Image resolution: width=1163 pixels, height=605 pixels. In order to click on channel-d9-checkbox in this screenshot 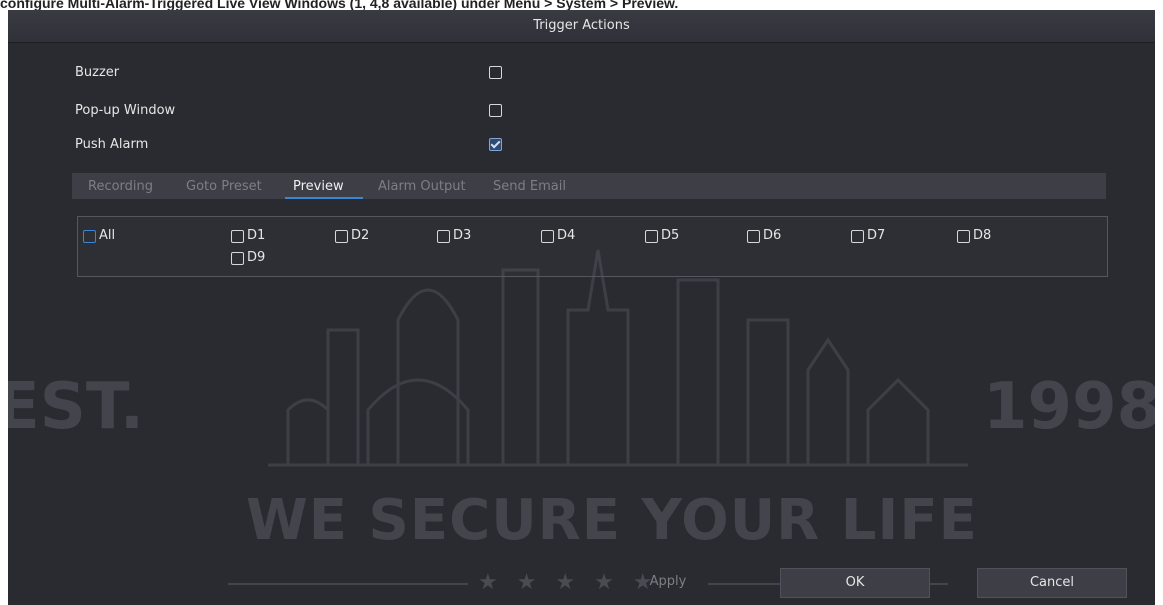, I will do `click(237, 258)`.